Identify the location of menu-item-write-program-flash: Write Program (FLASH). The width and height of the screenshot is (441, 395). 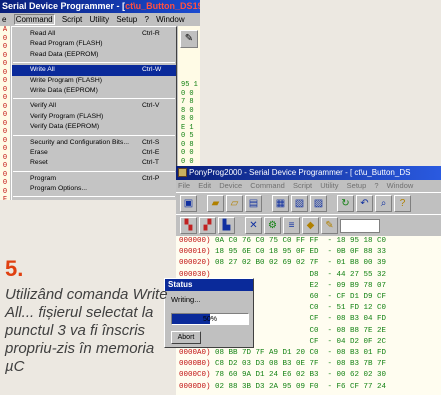
(94, 81).